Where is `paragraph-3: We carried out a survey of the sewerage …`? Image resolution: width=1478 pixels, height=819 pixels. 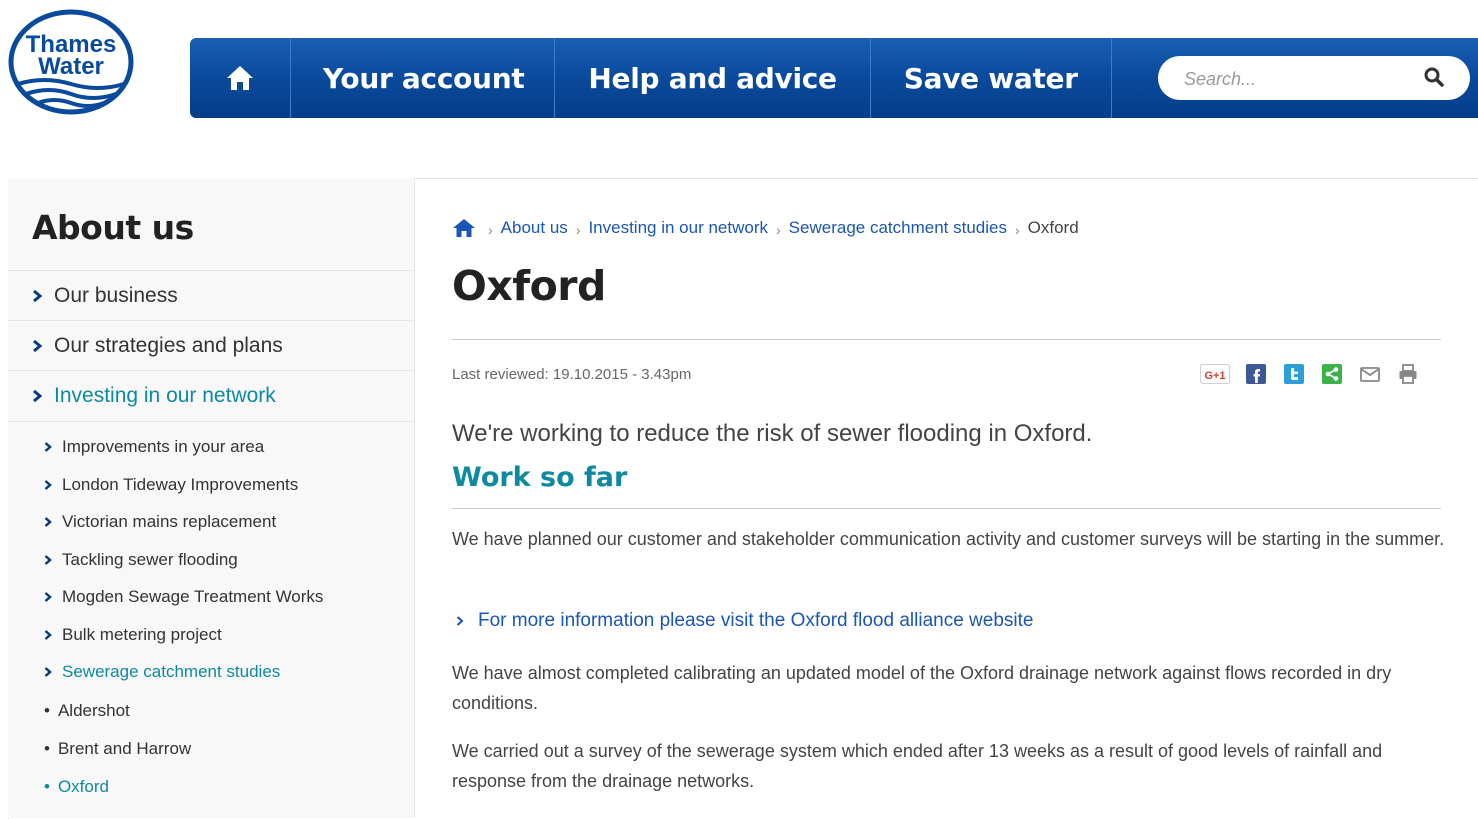
paragraph-3: We carried out a survey of the sewerage … is located at coordinates (917, 766).